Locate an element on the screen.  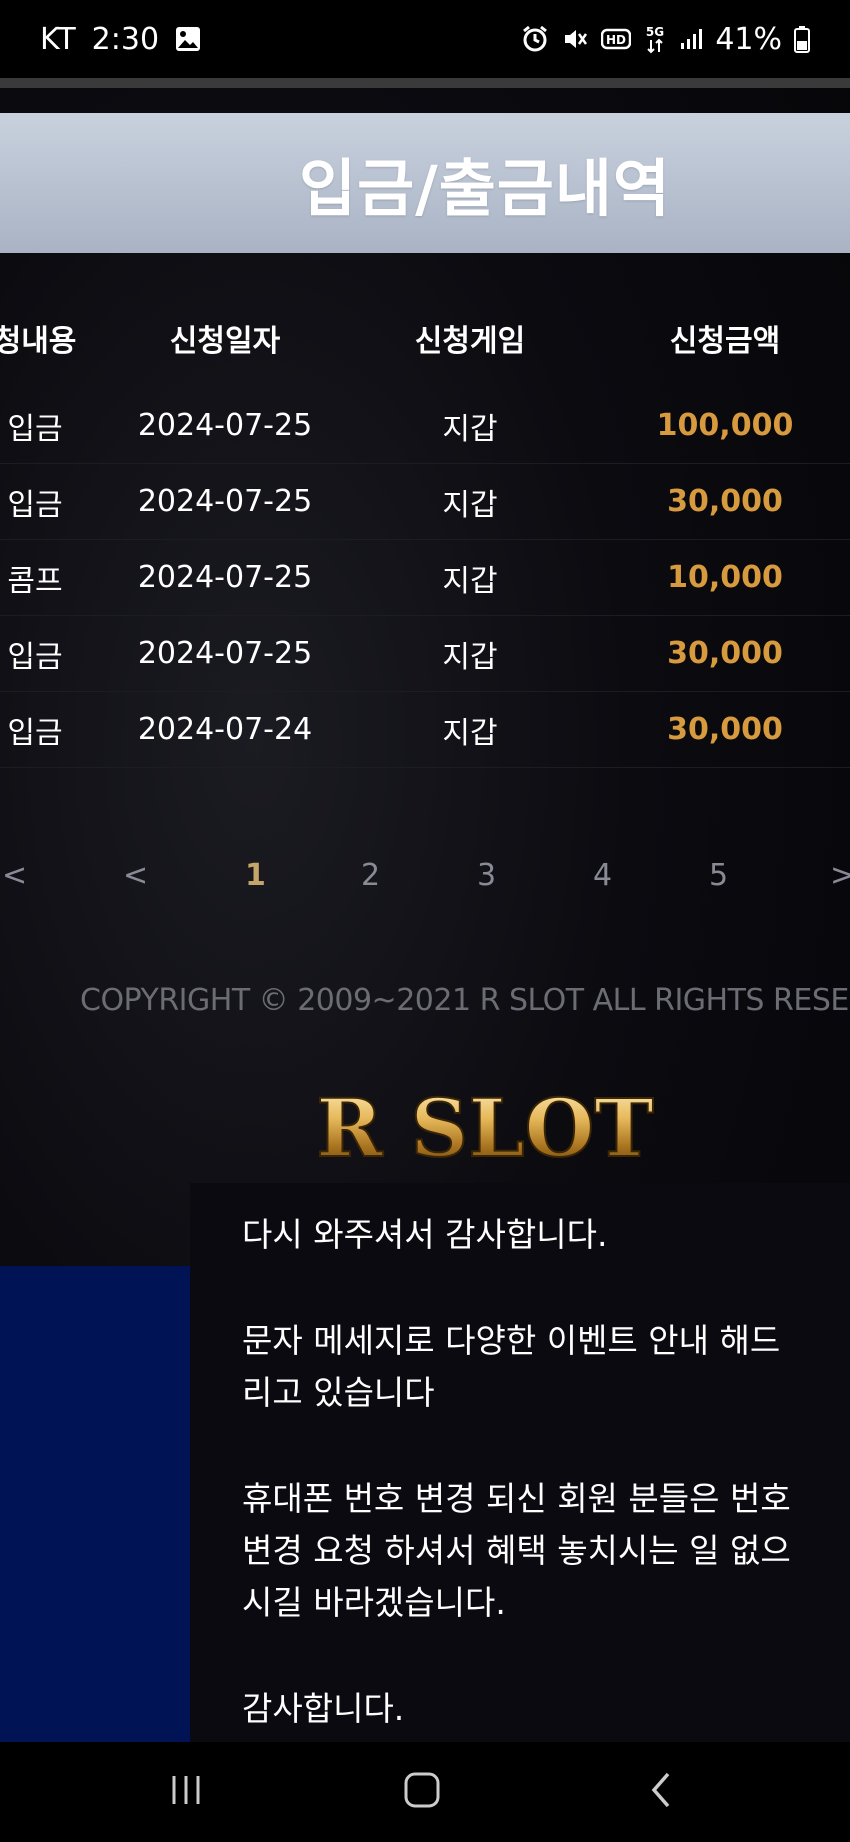
navigation-bar is located at coordinates (425, 1792).